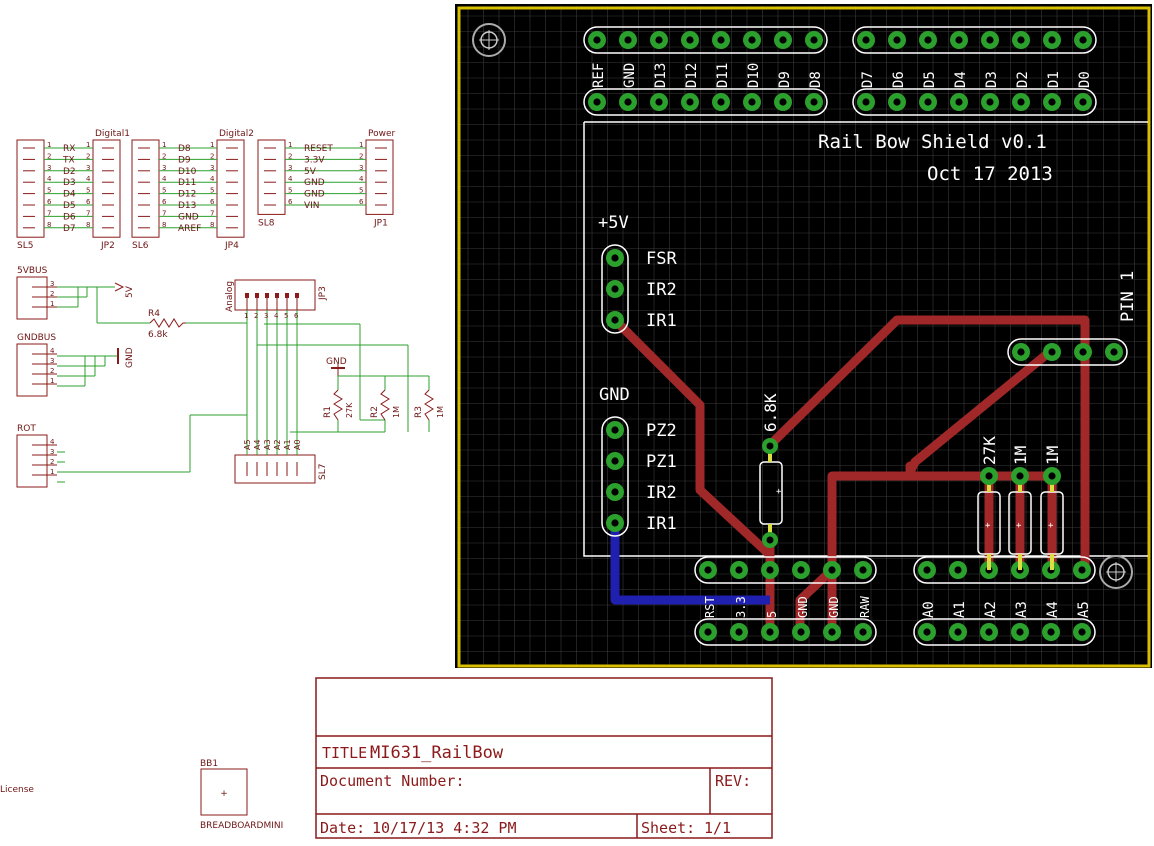 This screenshot has width=1154, height=846. Describe the element at coordinates (32, 271) in the screenshot. I see `bus-label: 5VBUS` at that location.